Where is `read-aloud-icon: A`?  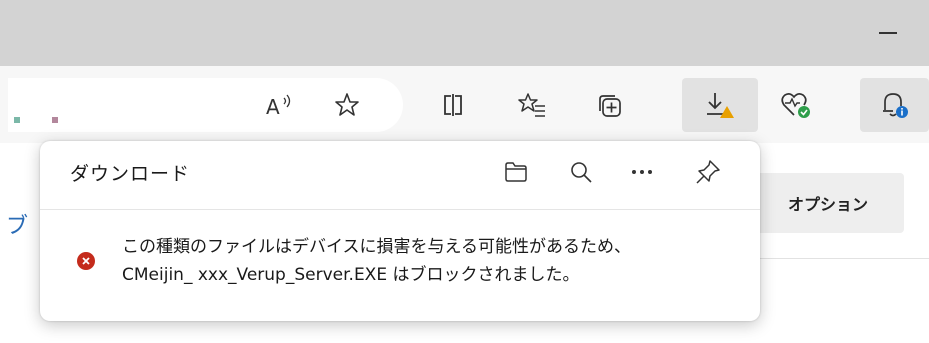 read-aloud-icon: A is located at coordinates (278, 106).